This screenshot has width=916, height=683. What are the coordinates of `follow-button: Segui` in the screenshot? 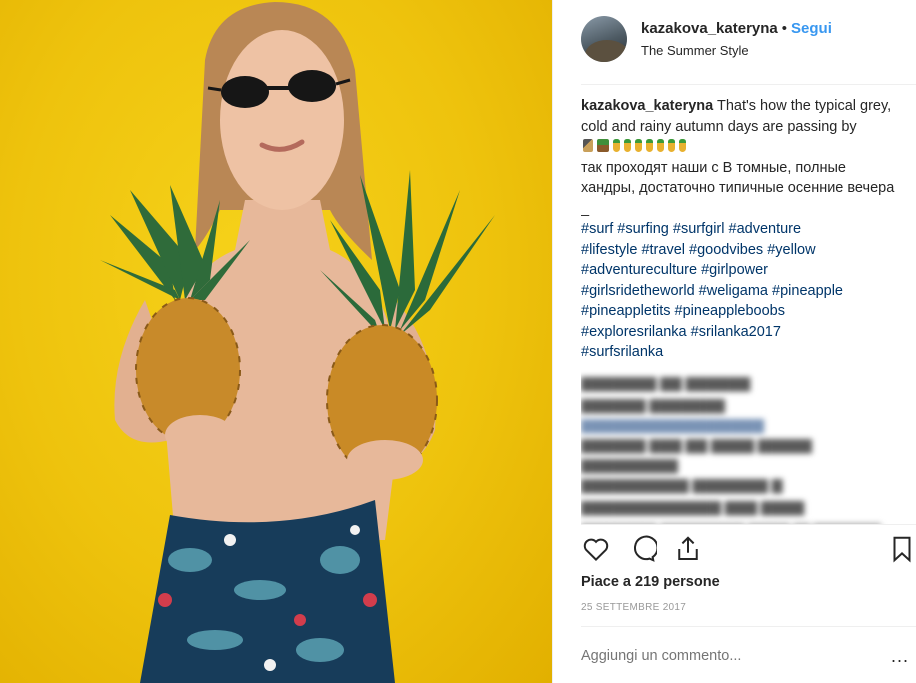 It's located at (811, 28).